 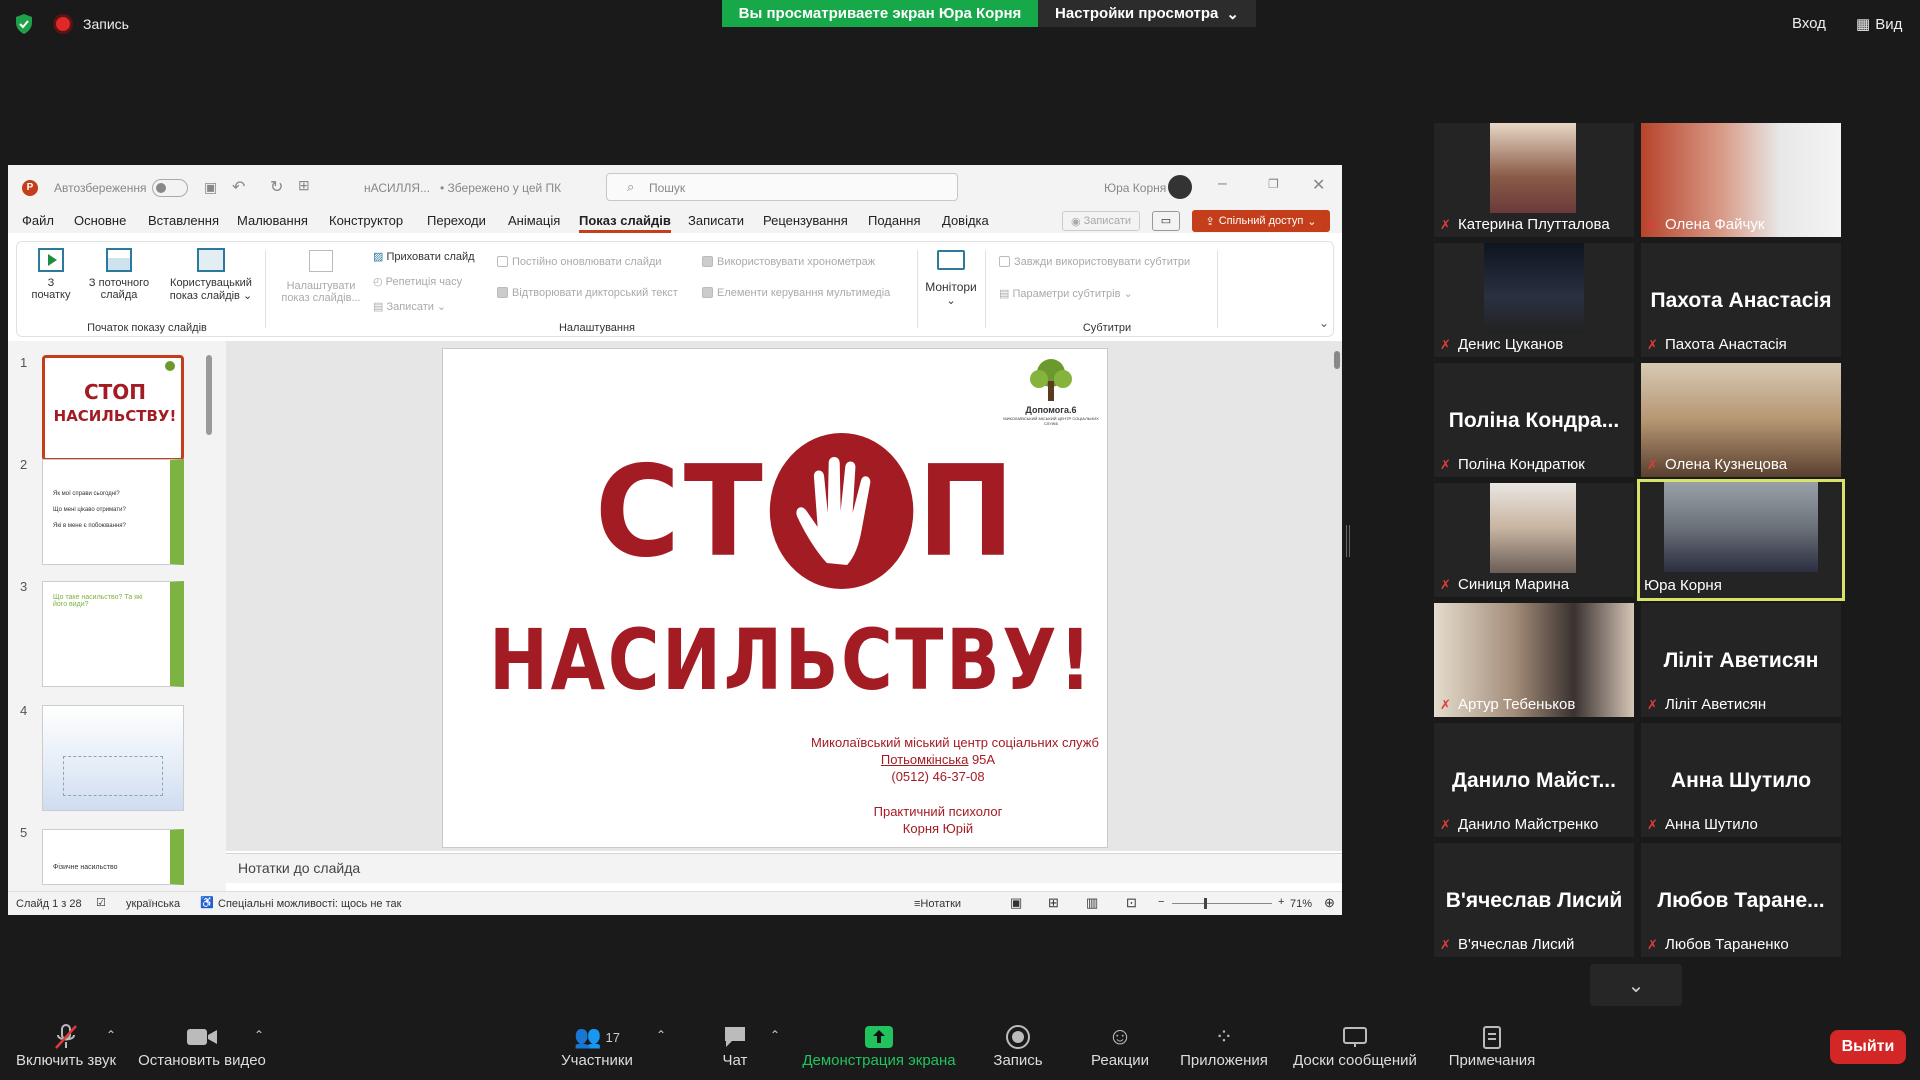 What do you see at coordinates (1329, 903) in the screenshot?
I see `fit-slide-icon: ⊕` at bounding box center [1329, 903].